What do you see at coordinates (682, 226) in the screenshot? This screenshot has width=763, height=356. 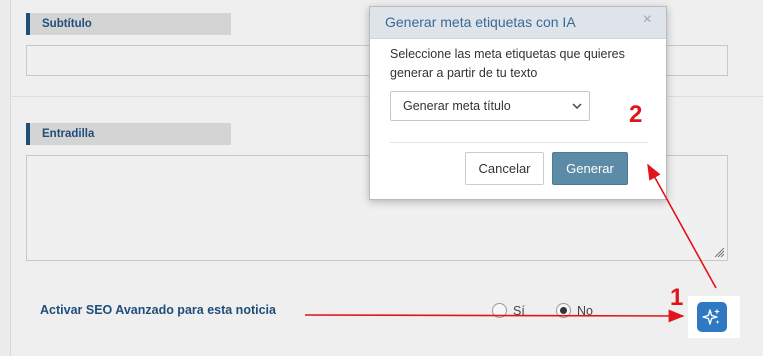 I see `arrow-to-generate-button` at bounding box center [682, 226].